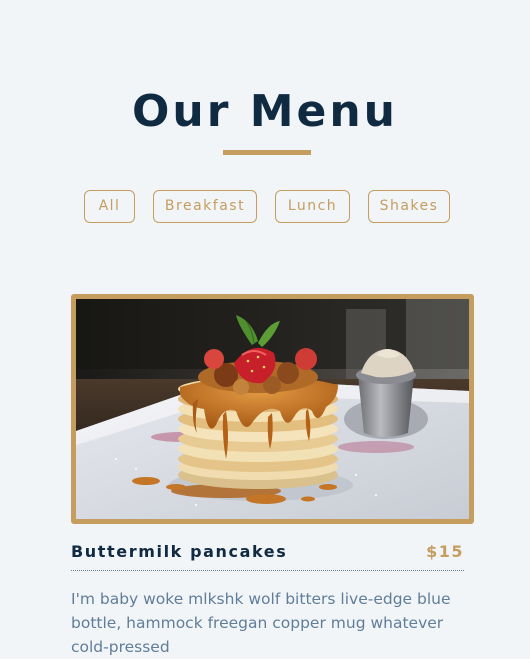 This screenshot has width=530, height=659. I want to click on page-title: Our Menu, so click(265, 111).